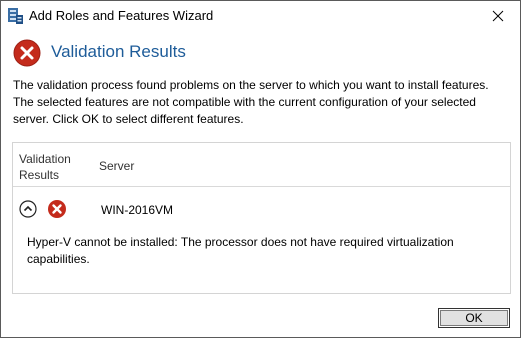 This screenshot has height=338, width=521. I want to click on window-title: Add Roles and Features Wizard, so click(121, 15).